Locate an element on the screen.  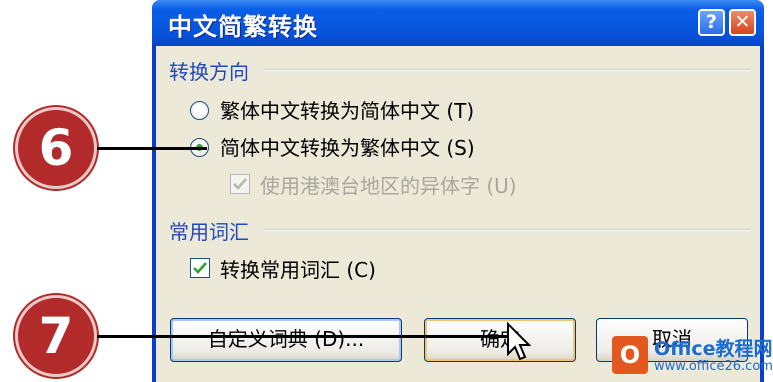
ok-button: 确定 is located at coordinates (500, 340).